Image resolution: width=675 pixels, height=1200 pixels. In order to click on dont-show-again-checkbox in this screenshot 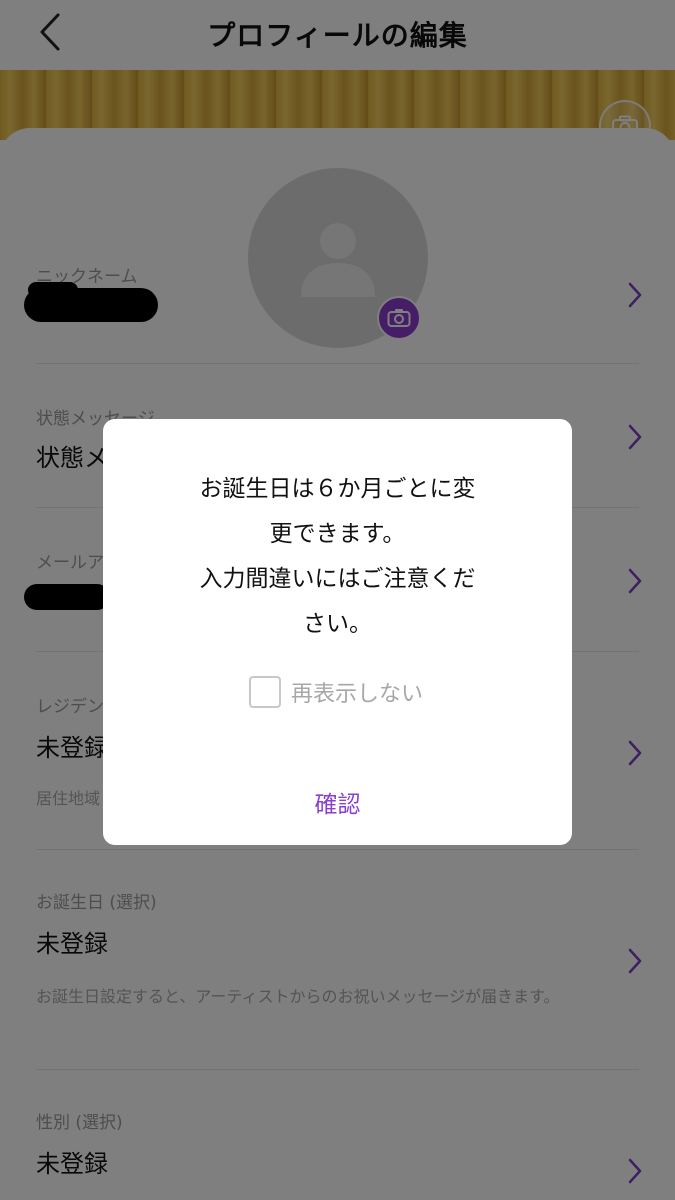, I will do `click(265, 692)`.